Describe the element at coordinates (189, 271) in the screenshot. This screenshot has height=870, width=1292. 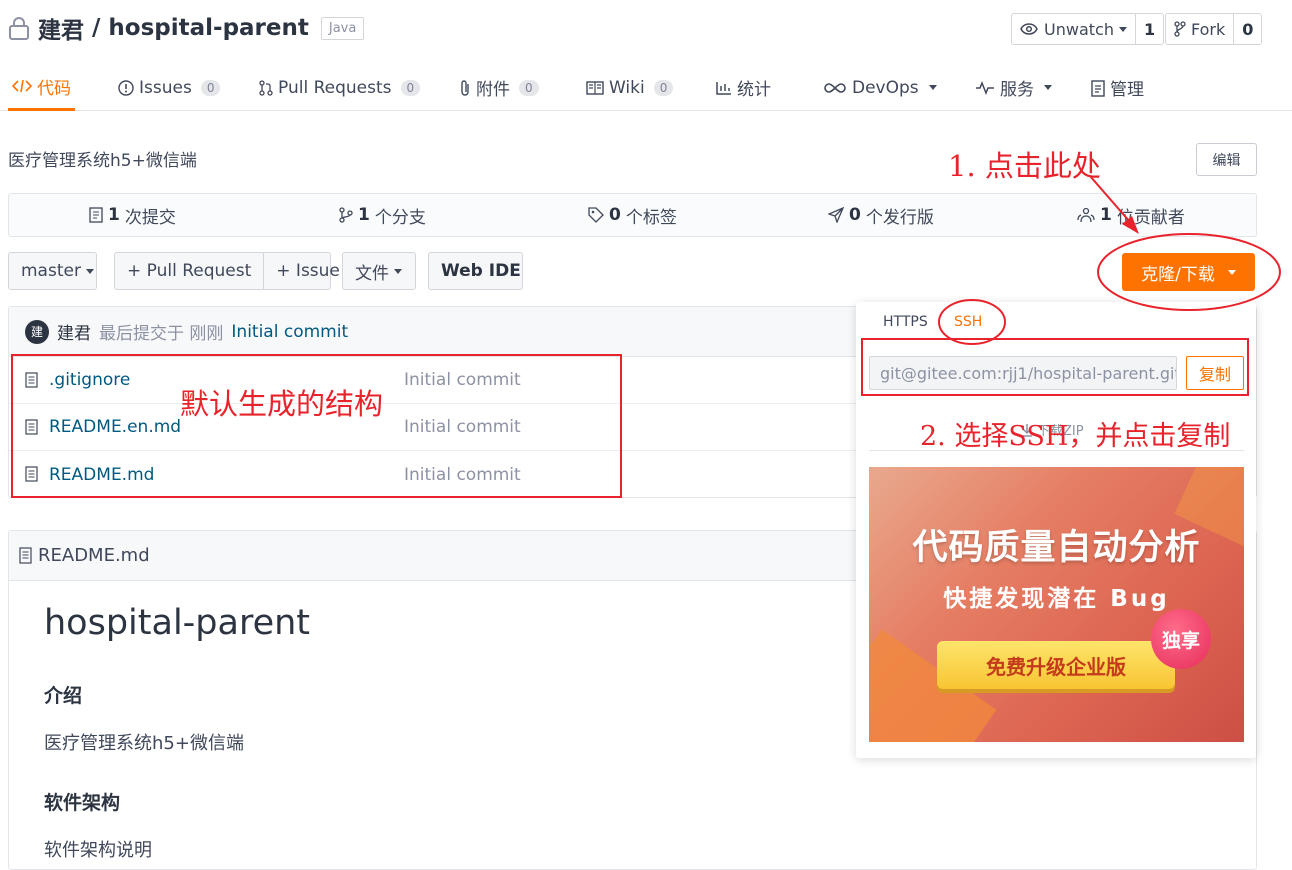
I see `new-pull-request-button: + Pull Request` at that location.